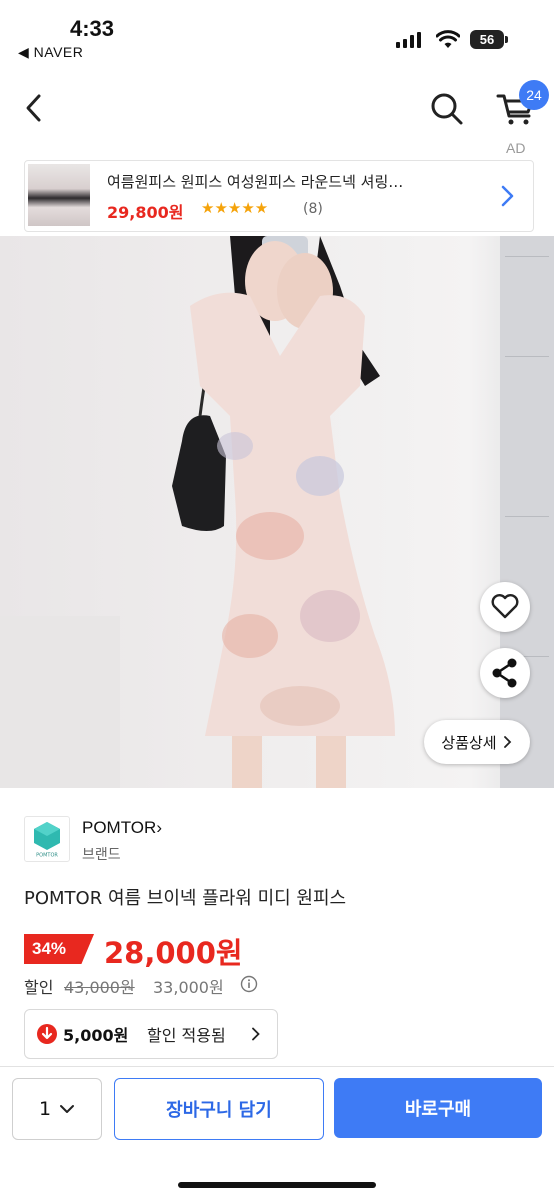 The width and height of the screenshot is (554, 1200). Describe the element at coordinates (438, 1108) in the screenshot. I see `buy-now-button: 바로구매` at that location.